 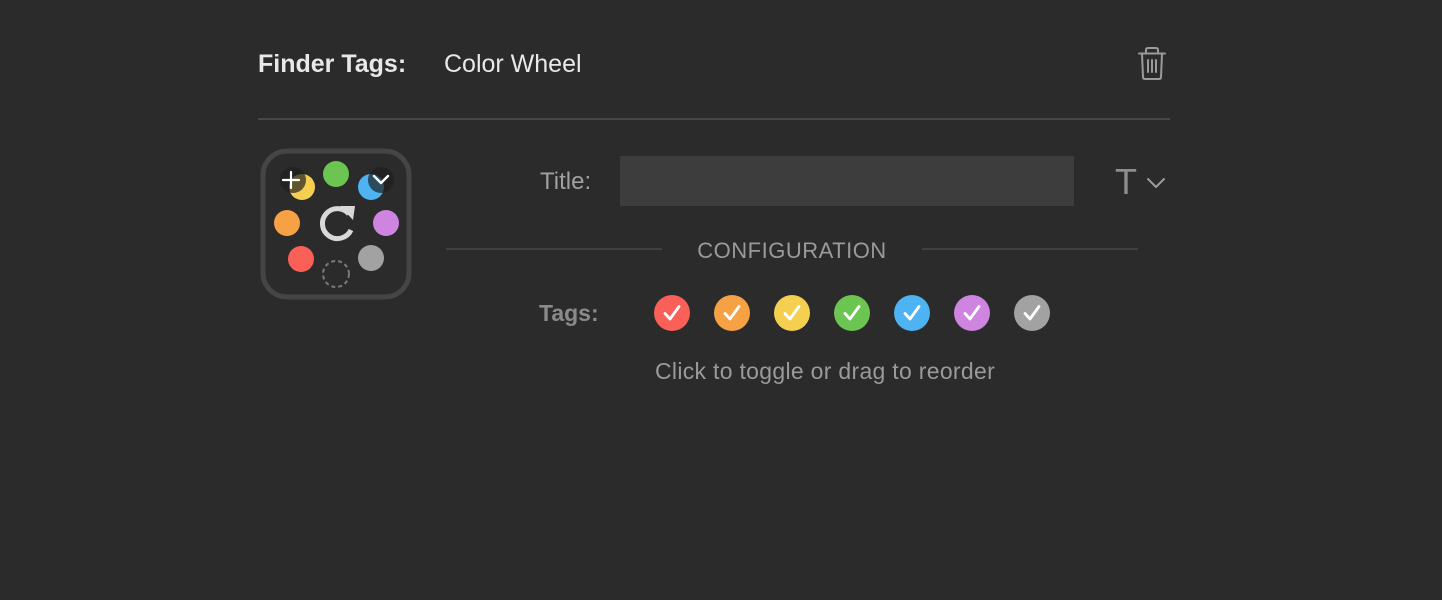 What do you see at coordinates (371, 258) in the screenshot?
I see `dot-gray` at bounding box center [371, 258].